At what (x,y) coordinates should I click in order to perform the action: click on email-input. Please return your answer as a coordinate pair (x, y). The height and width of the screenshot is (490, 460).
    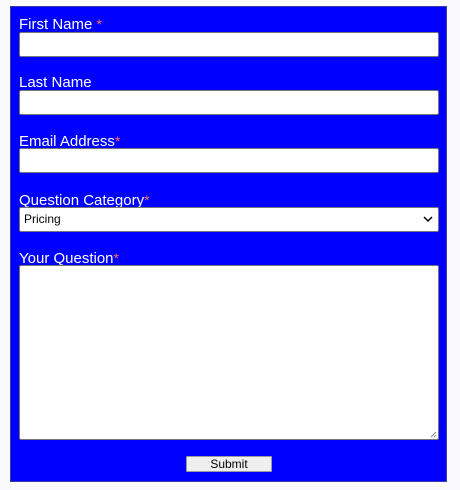
    Looking at the image, I should click on (229, 160).